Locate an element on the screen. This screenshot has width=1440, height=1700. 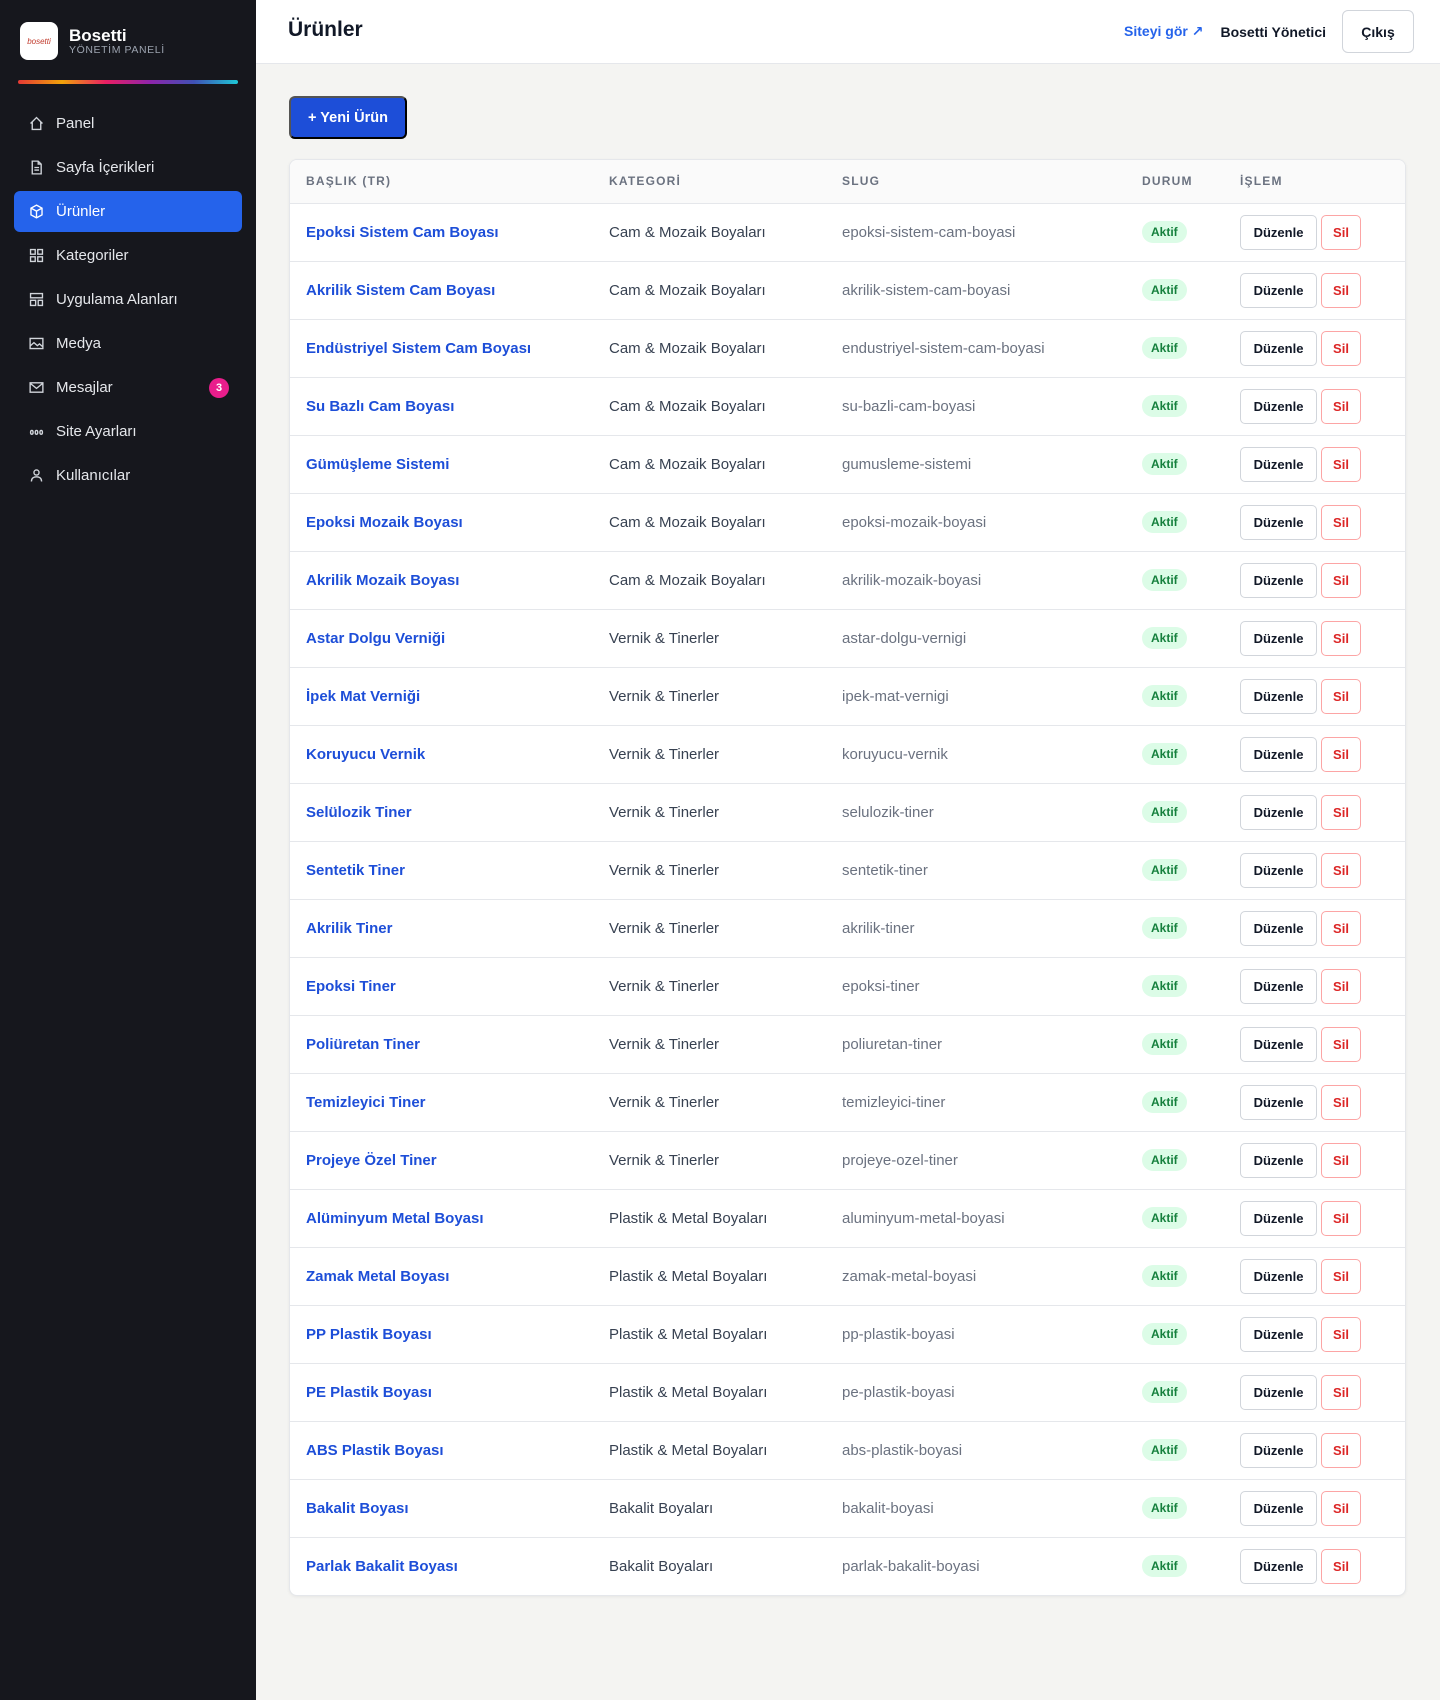
product-title-link: Projeye Özel Tiner is located at coordinates (371, 1160).